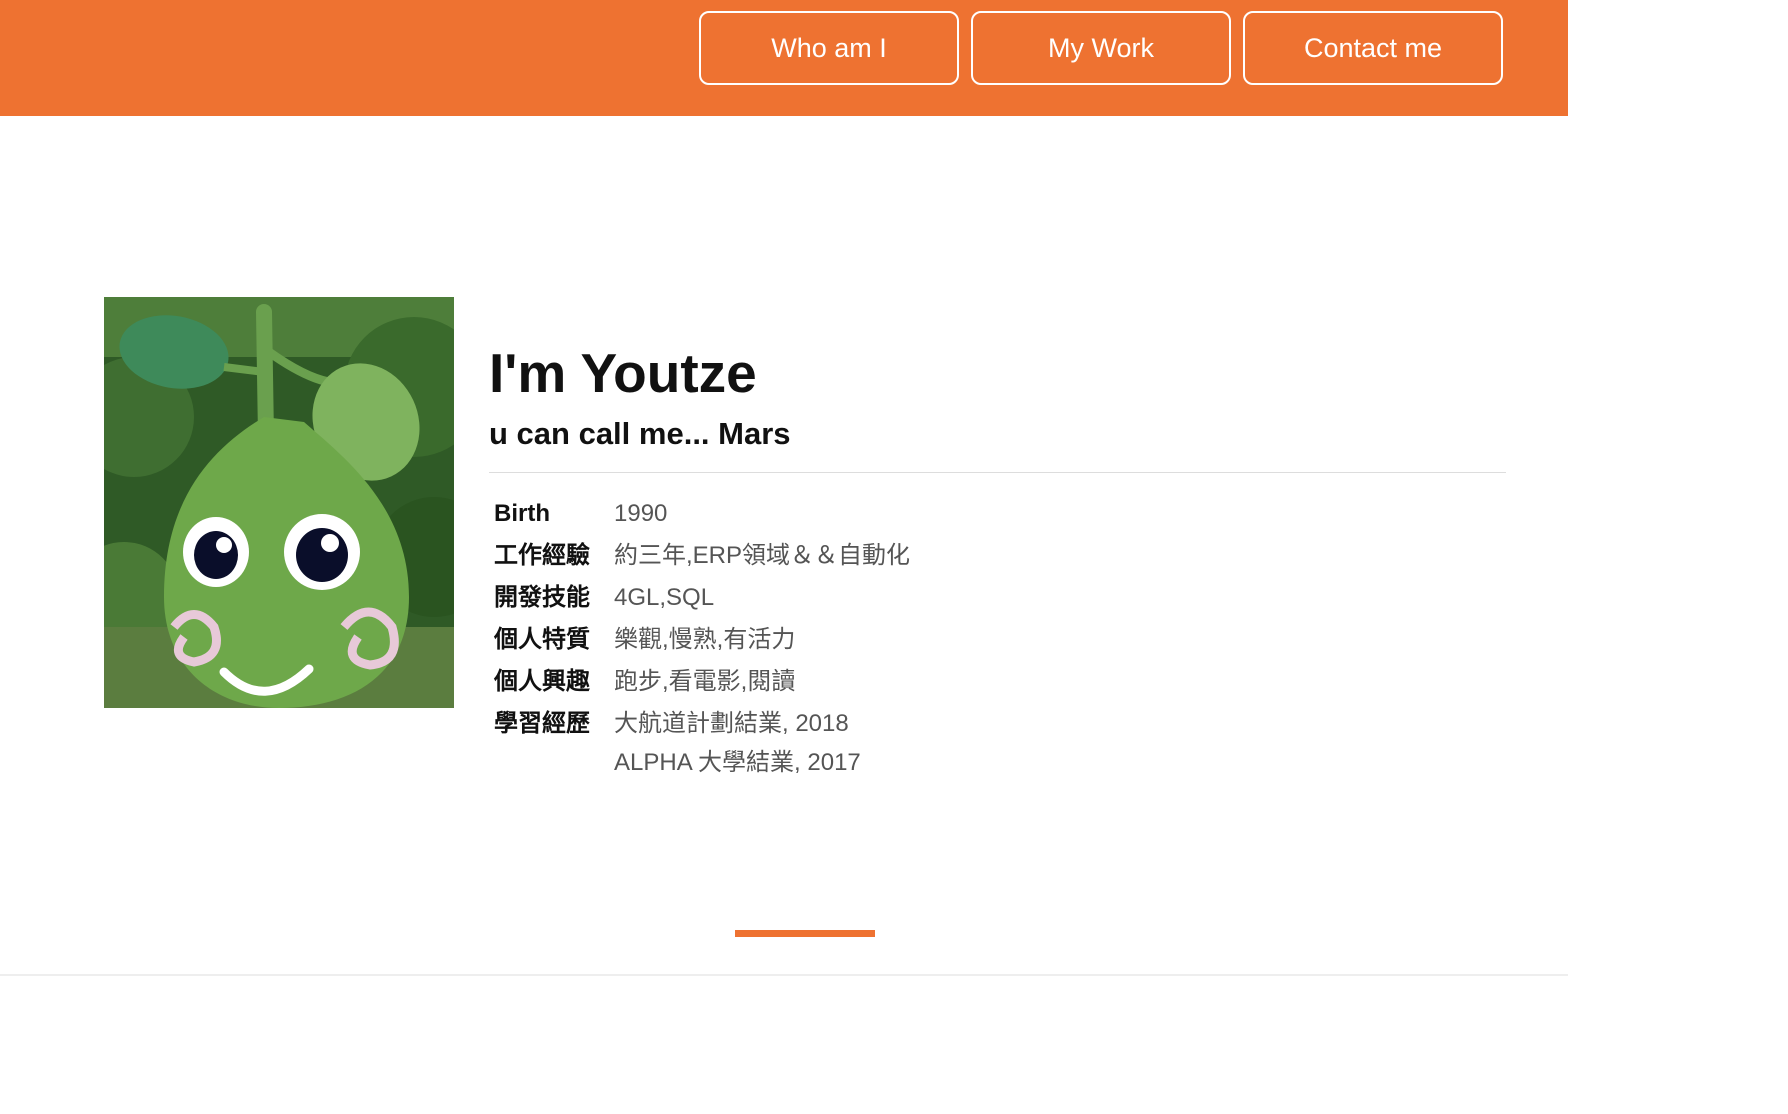  Describe the element at coordinates (640, 433) in the screenshot. I see `page-subtitle: u can call me... Mars` at that location.